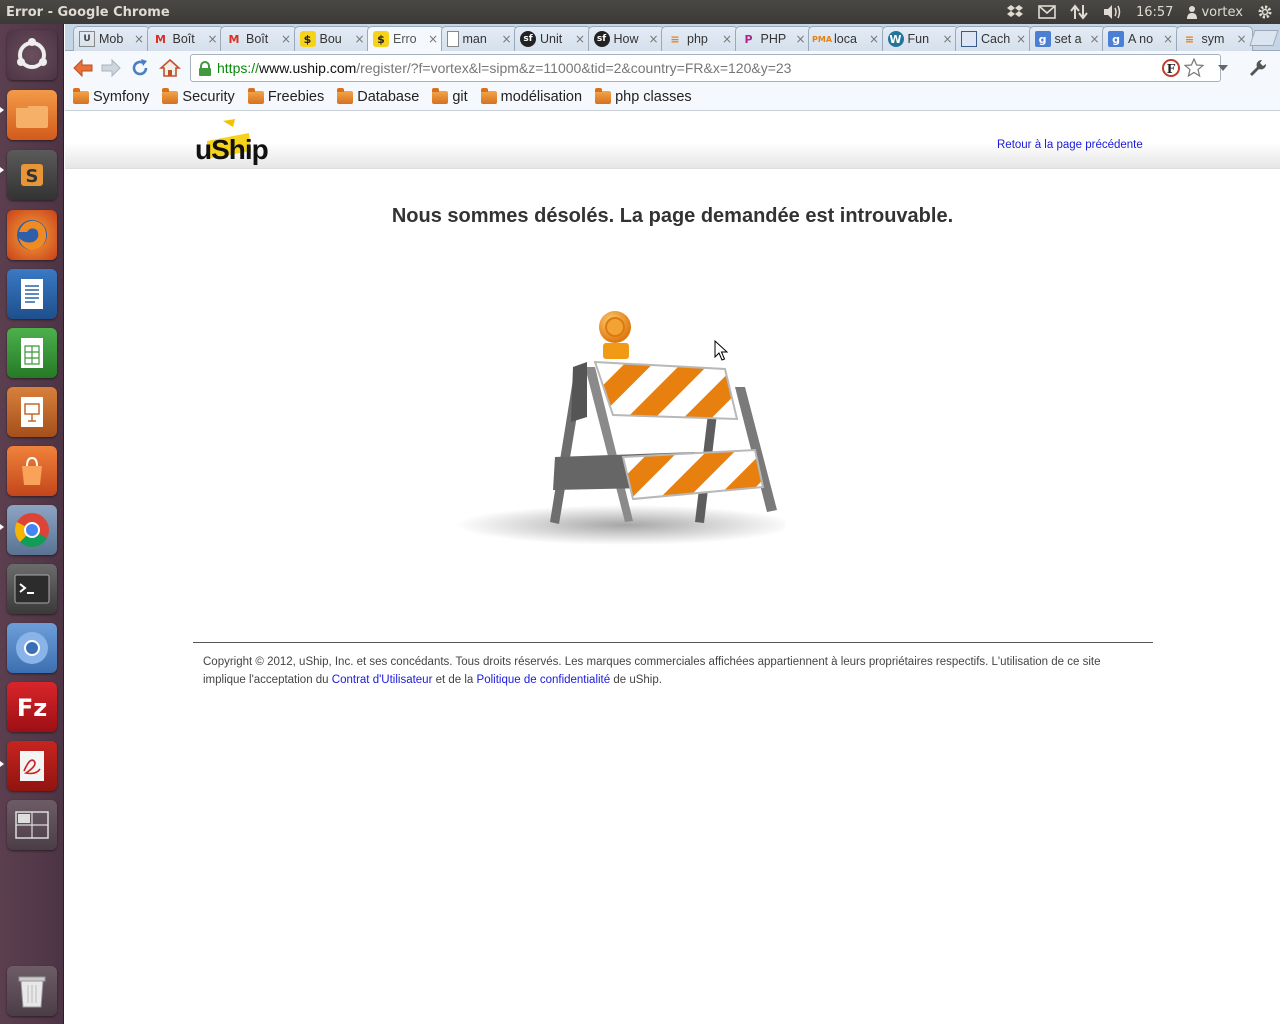 This screenshot has height=1024, width=1280. Describe the element at coordinates (1154, 12) in the screenshot. I see `clock: 16:57` at that location.